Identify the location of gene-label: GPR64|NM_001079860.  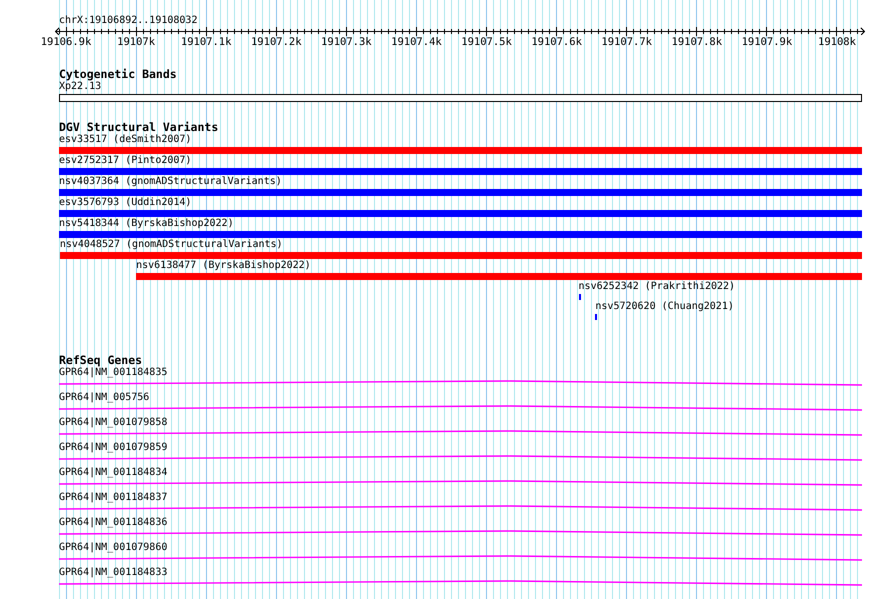
(113, 548).